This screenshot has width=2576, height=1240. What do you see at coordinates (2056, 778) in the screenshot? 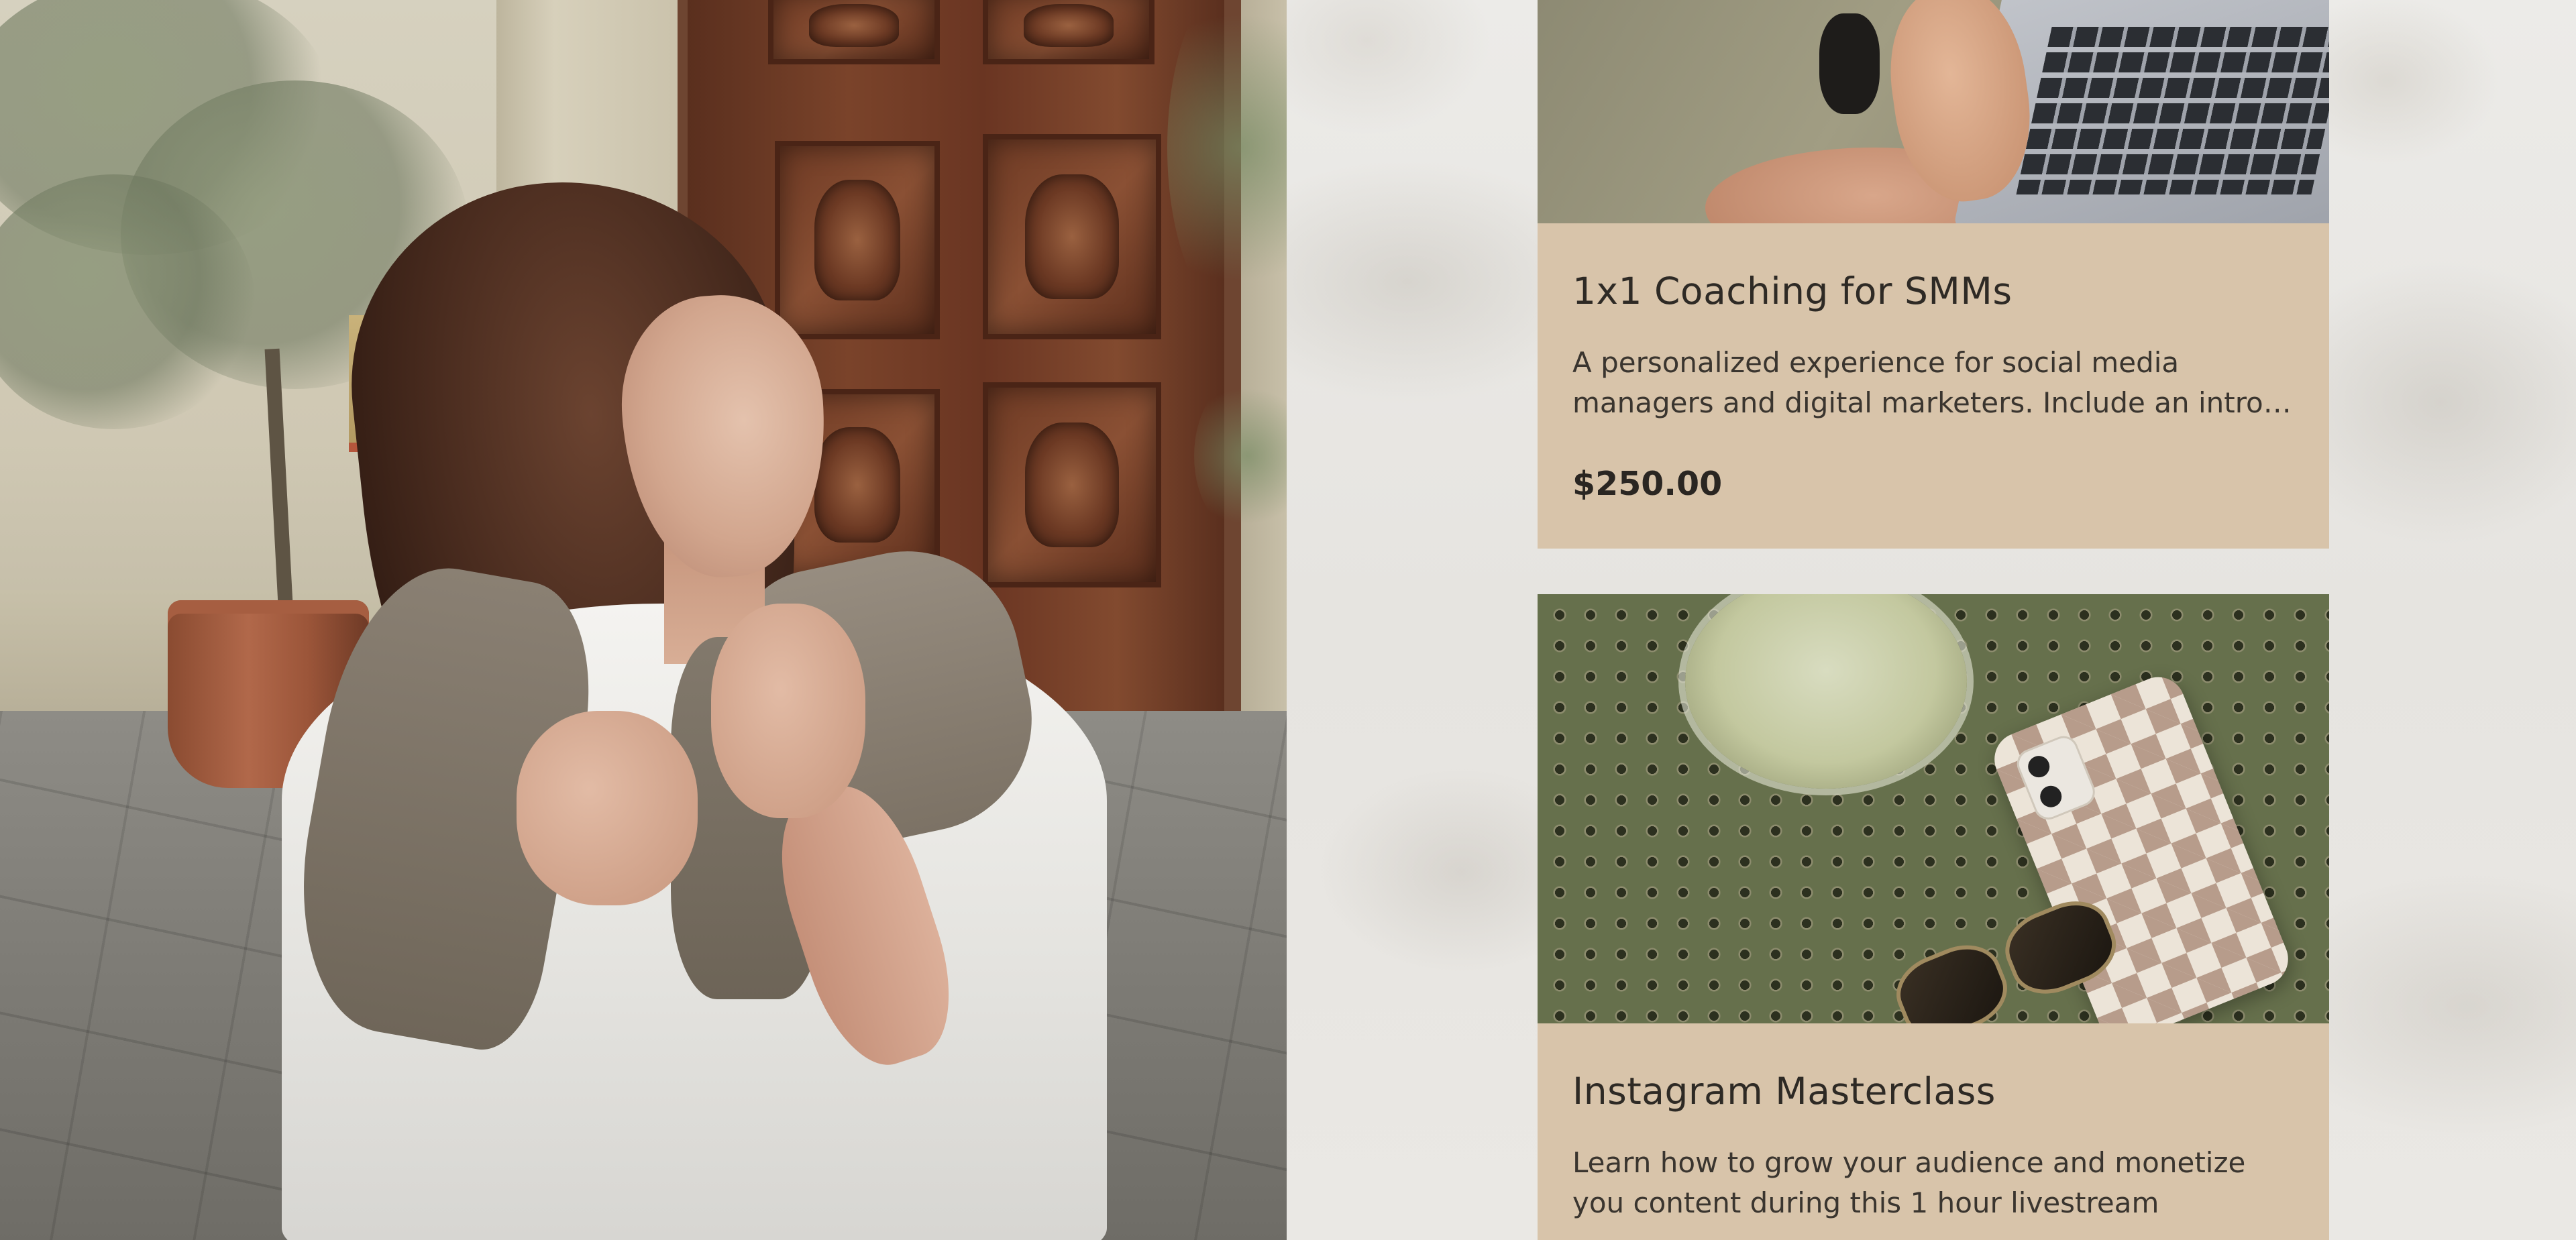
I see `camera-icon` at bounding box center [2056, 778].